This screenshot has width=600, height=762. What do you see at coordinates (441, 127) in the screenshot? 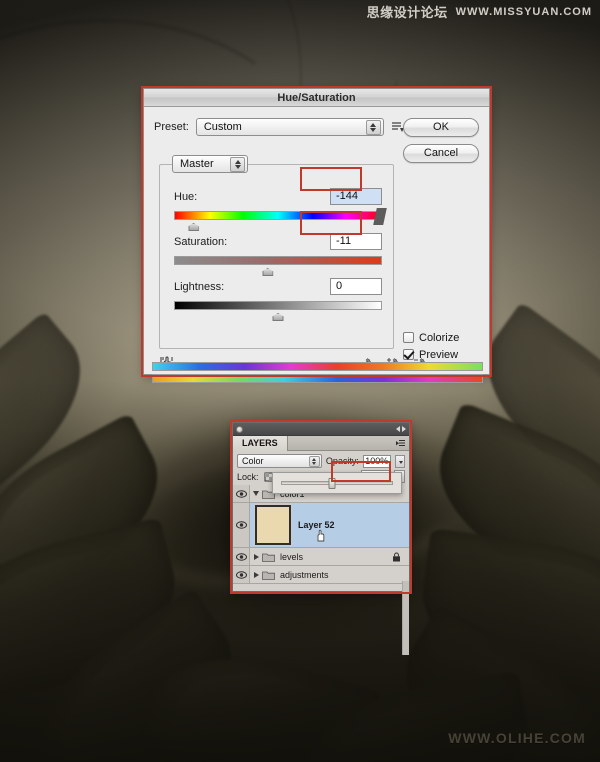
I see `ok-button: OK` at bounding box center [441, 127].